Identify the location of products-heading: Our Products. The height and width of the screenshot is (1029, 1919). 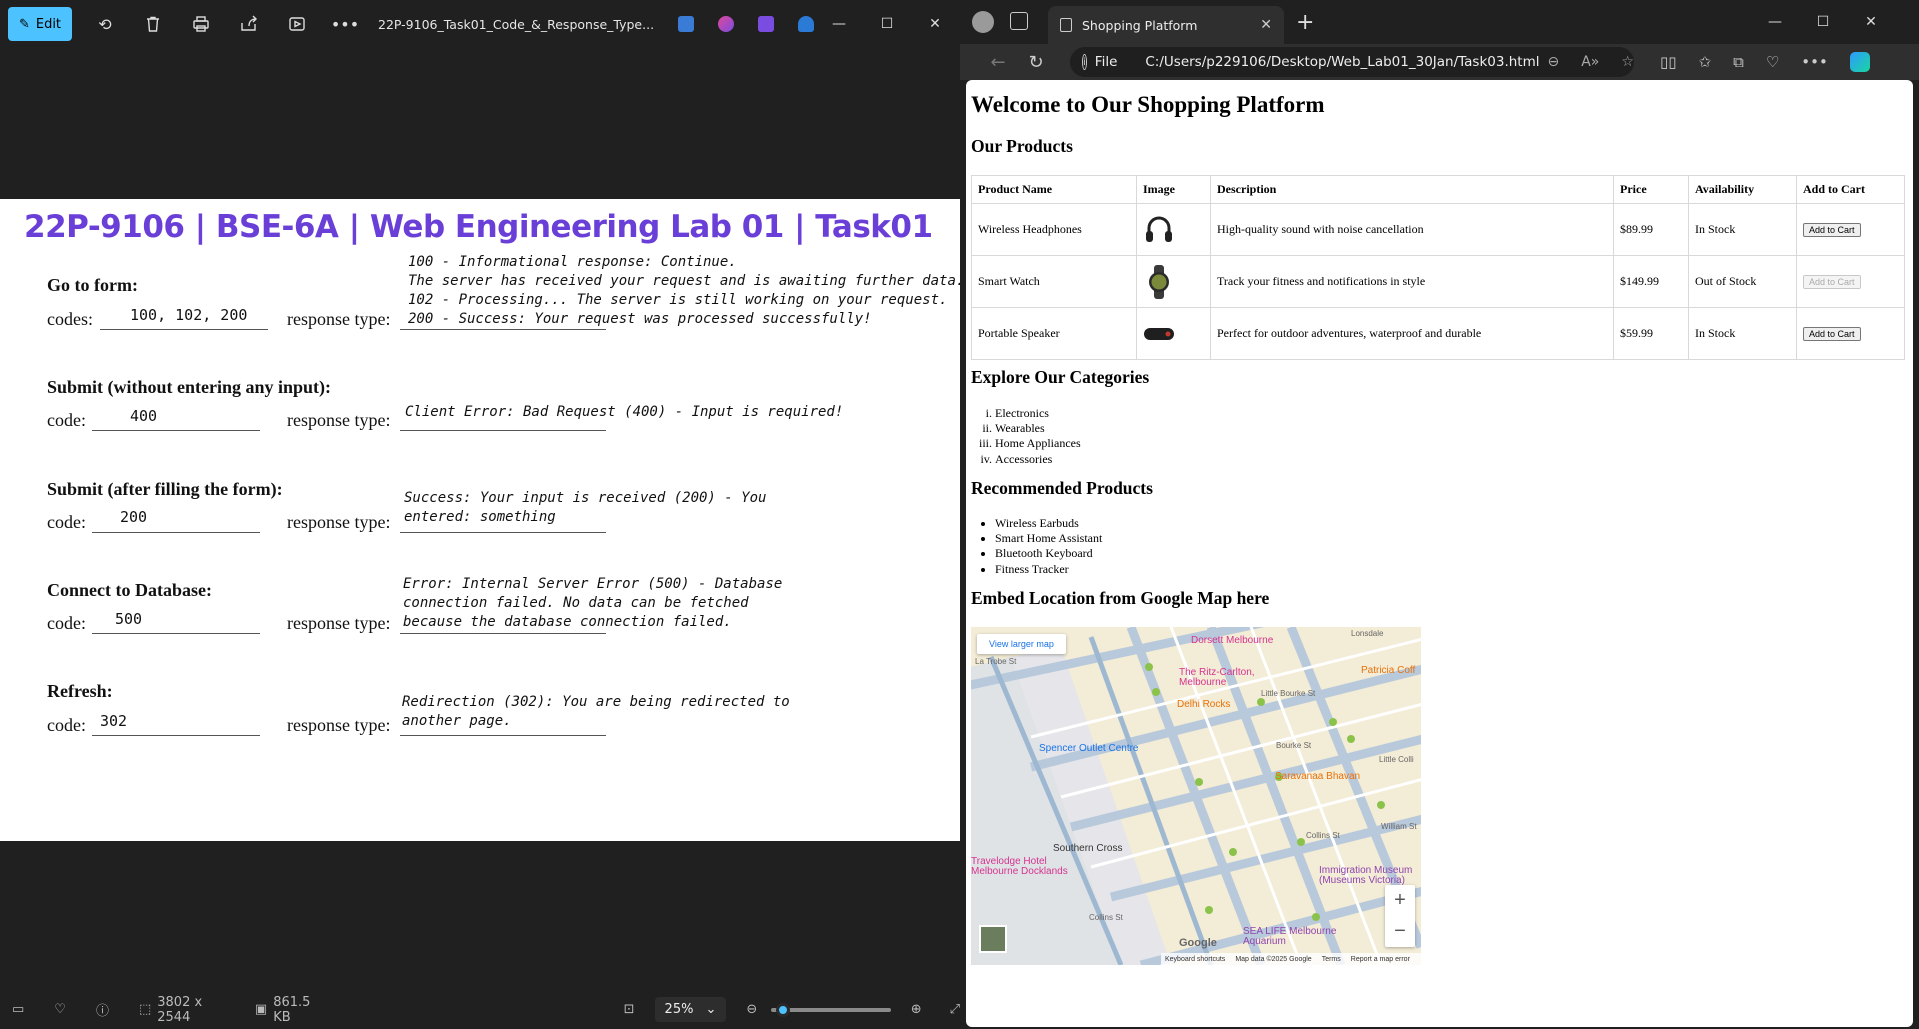
(1022, 146).